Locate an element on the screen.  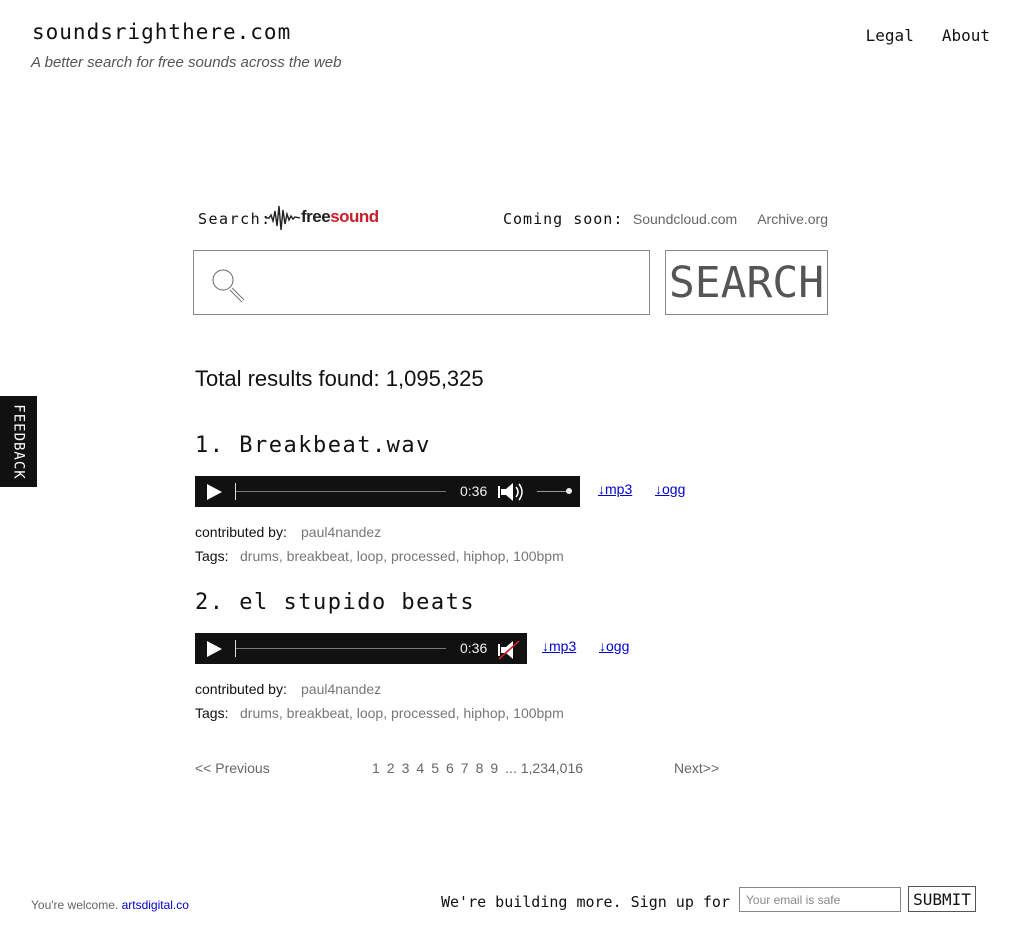
next-page-link: Next>> is located at coordinates (696, 768).